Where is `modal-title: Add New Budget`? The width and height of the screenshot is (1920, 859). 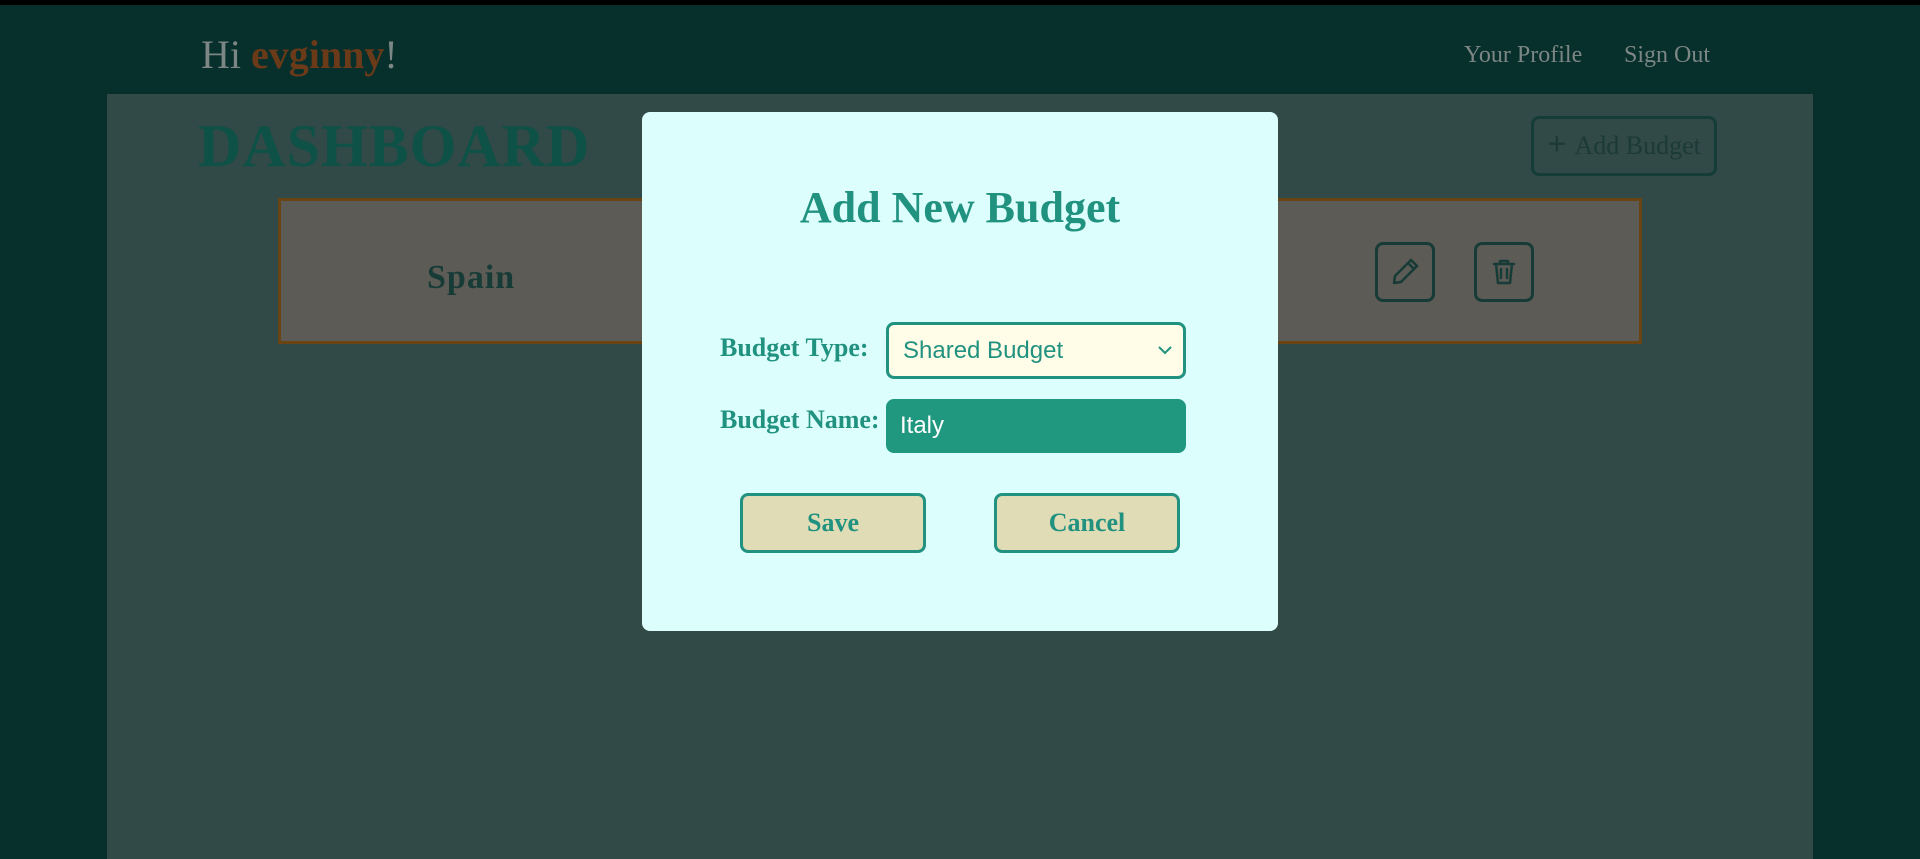
modal-title: Add New Budget is located at coordinates (960, 207).